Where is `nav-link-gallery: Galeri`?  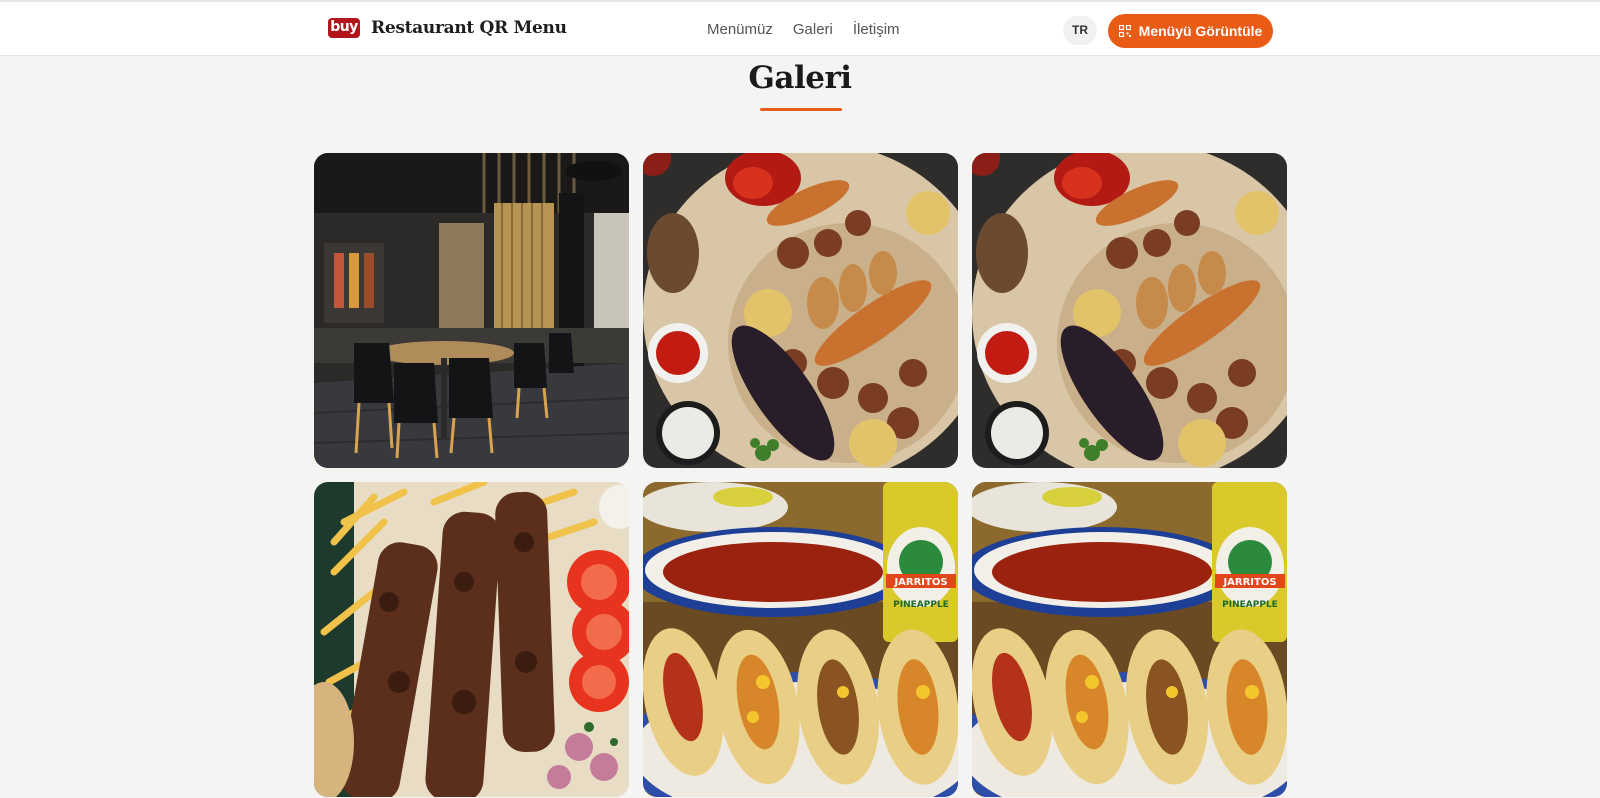 nav-link-gallery: Galeri is located at coordinates (813, 29).